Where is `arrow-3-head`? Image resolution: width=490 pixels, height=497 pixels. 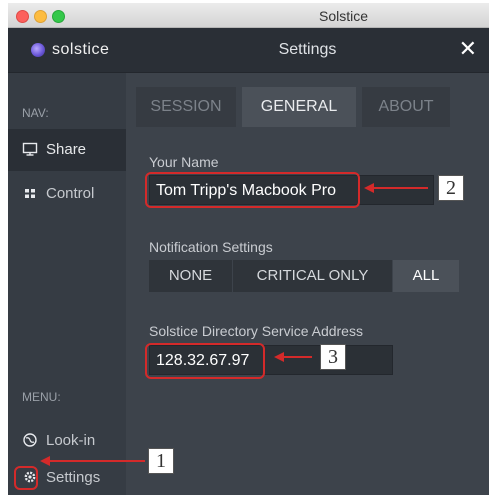
arrow-3-head is located at coordinates (279, 357).